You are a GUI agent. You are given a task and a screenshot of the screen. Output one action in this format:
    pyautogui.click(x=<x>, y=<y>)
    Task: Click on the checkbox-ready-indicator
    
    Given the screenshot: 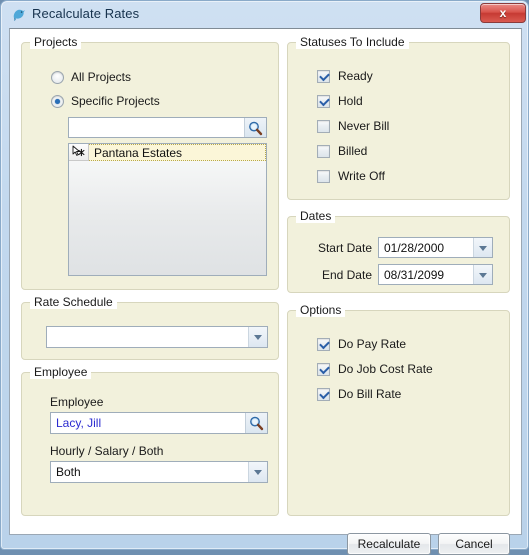 What is the action you would take?
    pyautogui.click(x=323, y=76)
    